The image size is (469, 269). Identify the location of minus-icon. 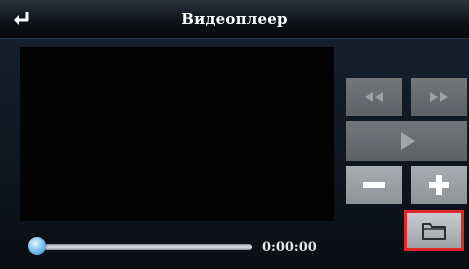
(374, 185).